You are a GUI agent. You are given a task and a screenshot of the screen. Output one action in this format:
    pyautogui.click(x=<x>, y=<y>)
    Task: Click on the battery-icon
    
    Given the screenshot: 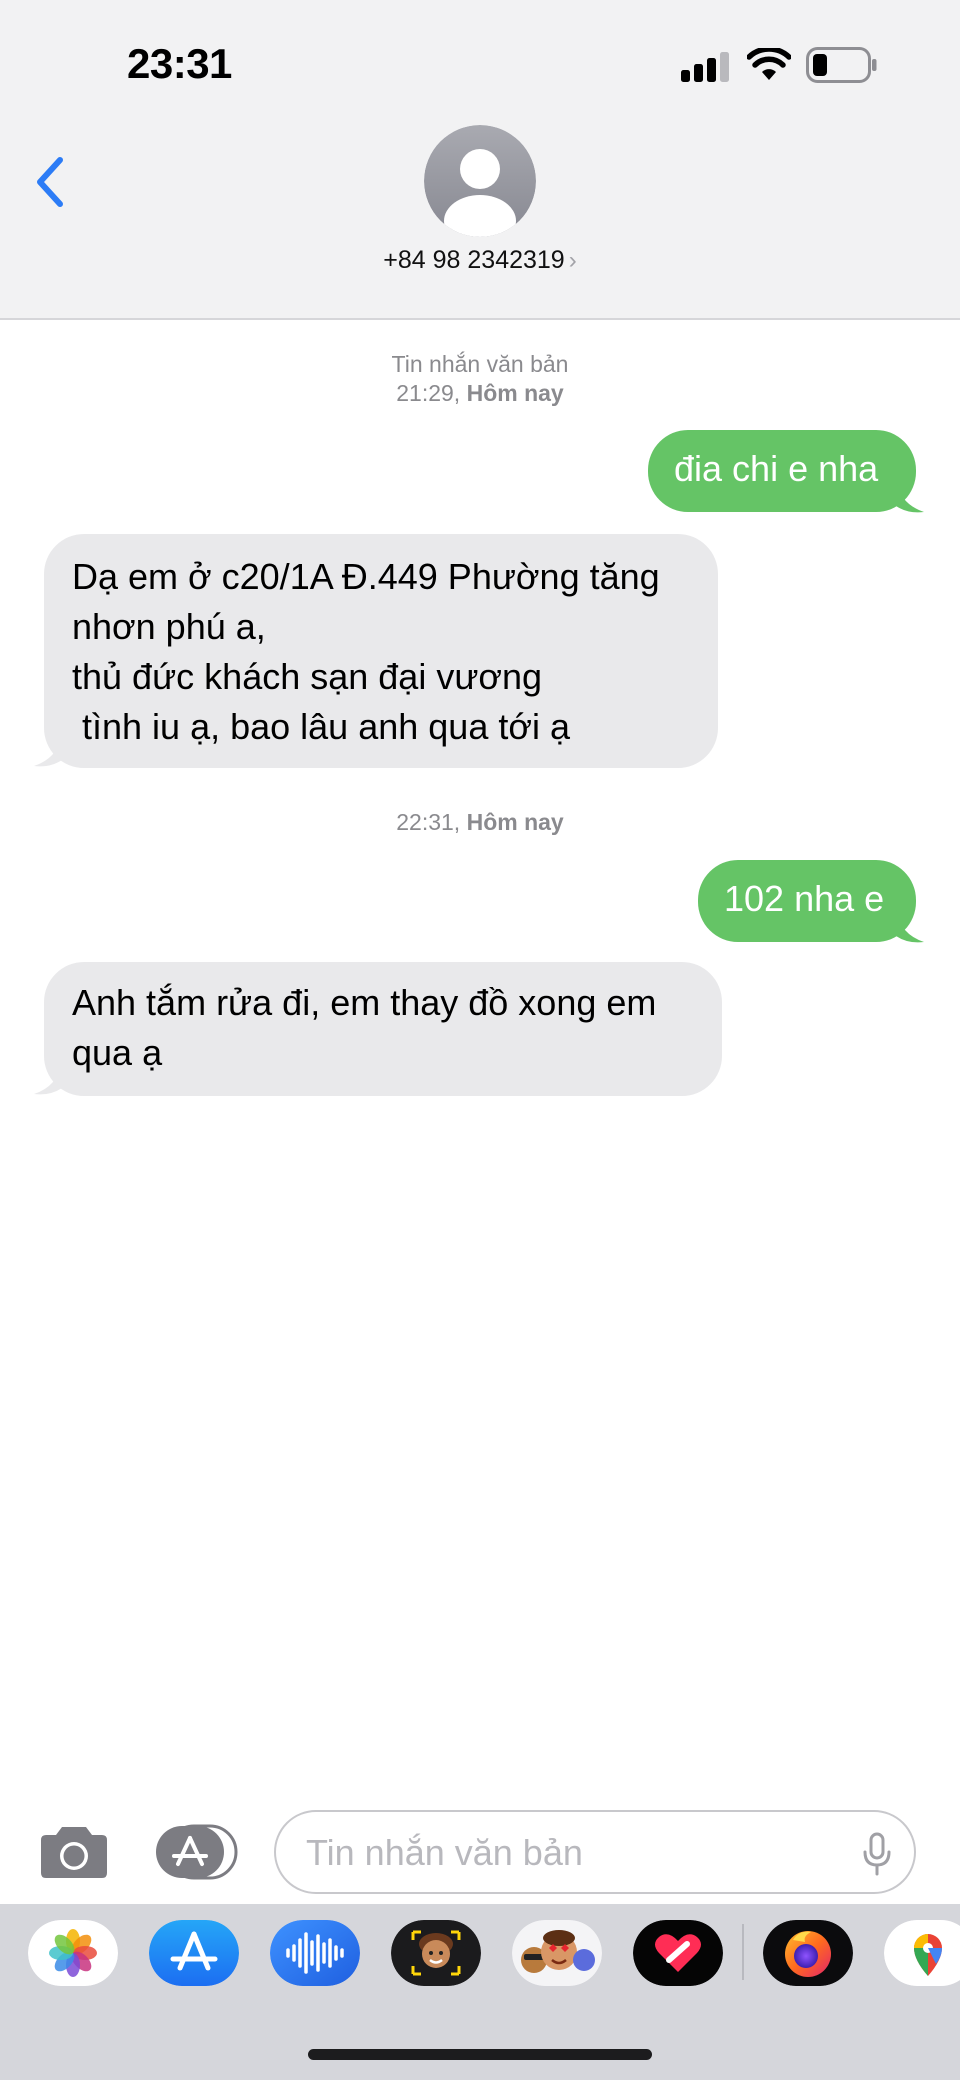 What is the action you would take?
    pyautogui.click(x=841, y=65)
    